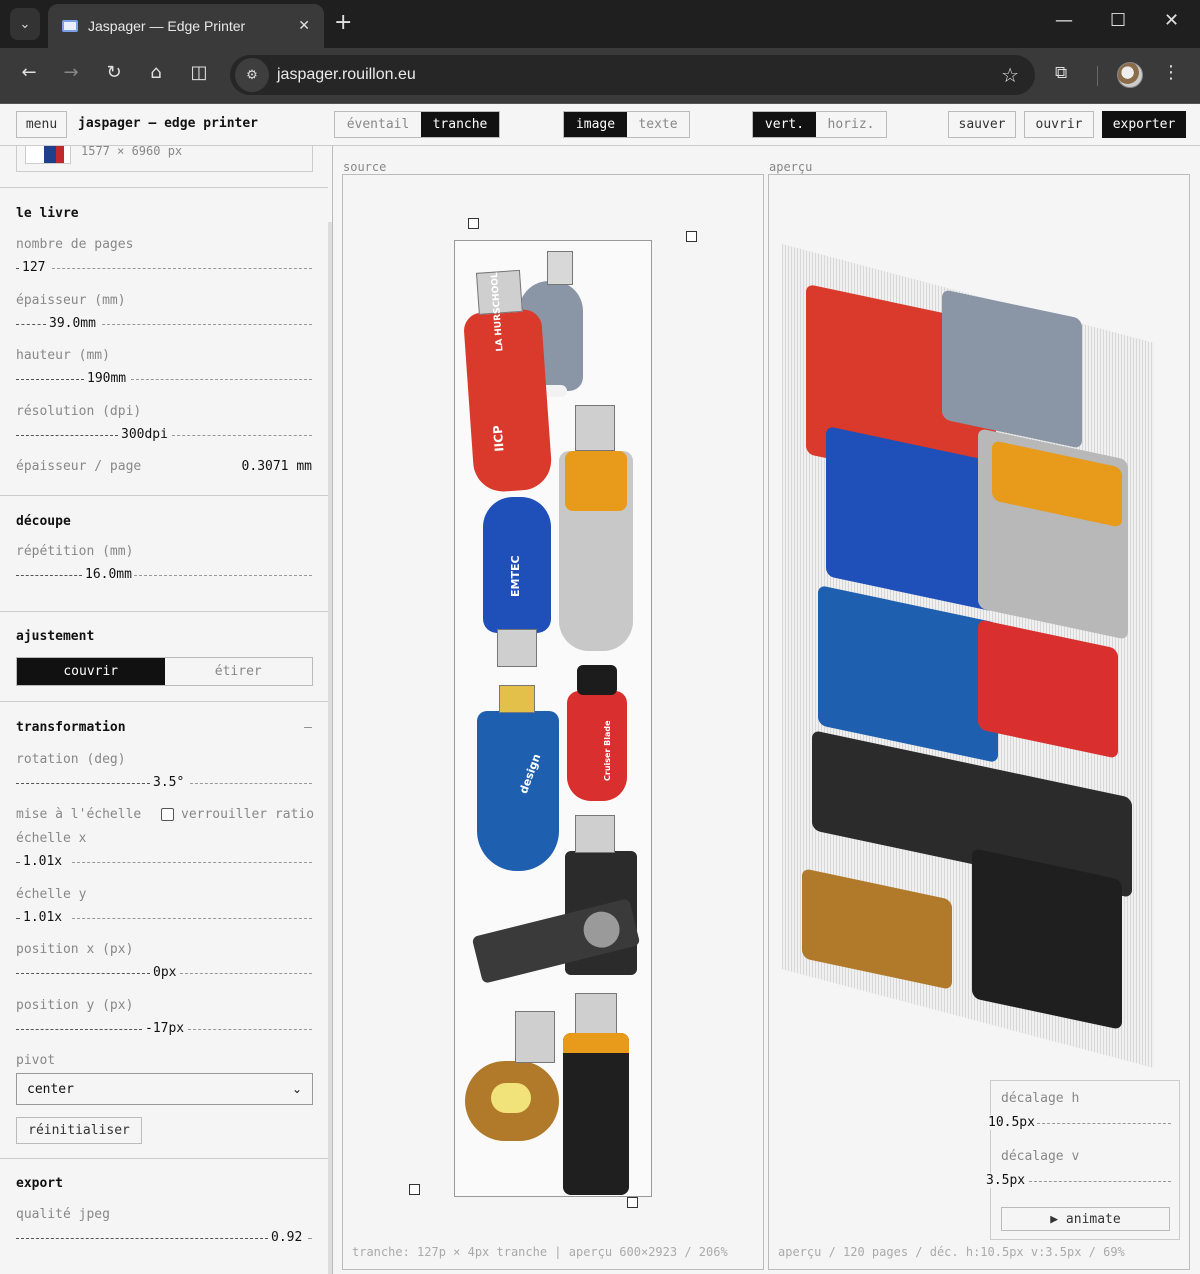 The width and height of the screenshot is (1200, 1274). I want to click on jpeg-quality-value: 0.92, so click(287, 1237).